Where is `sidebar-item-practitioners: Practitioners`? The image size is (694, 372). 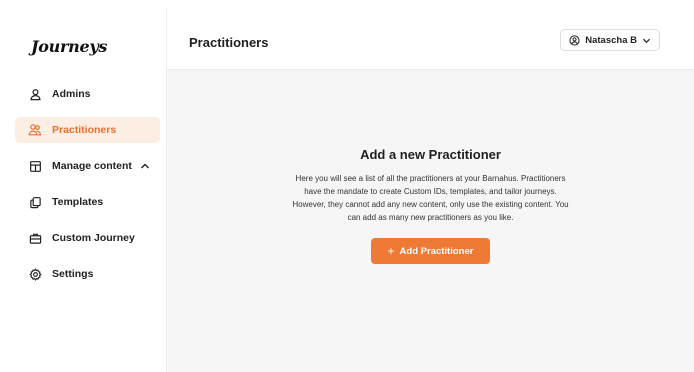 sidebar-item-practitioners: Practitioners is located at coordinates (87, 130).